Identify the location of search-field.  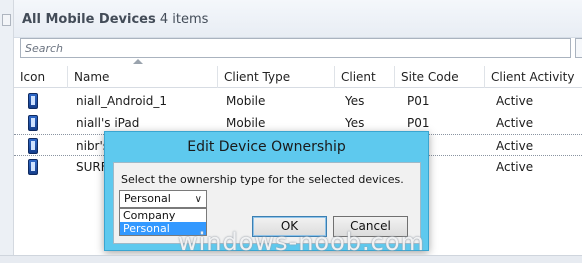
(295, 48).